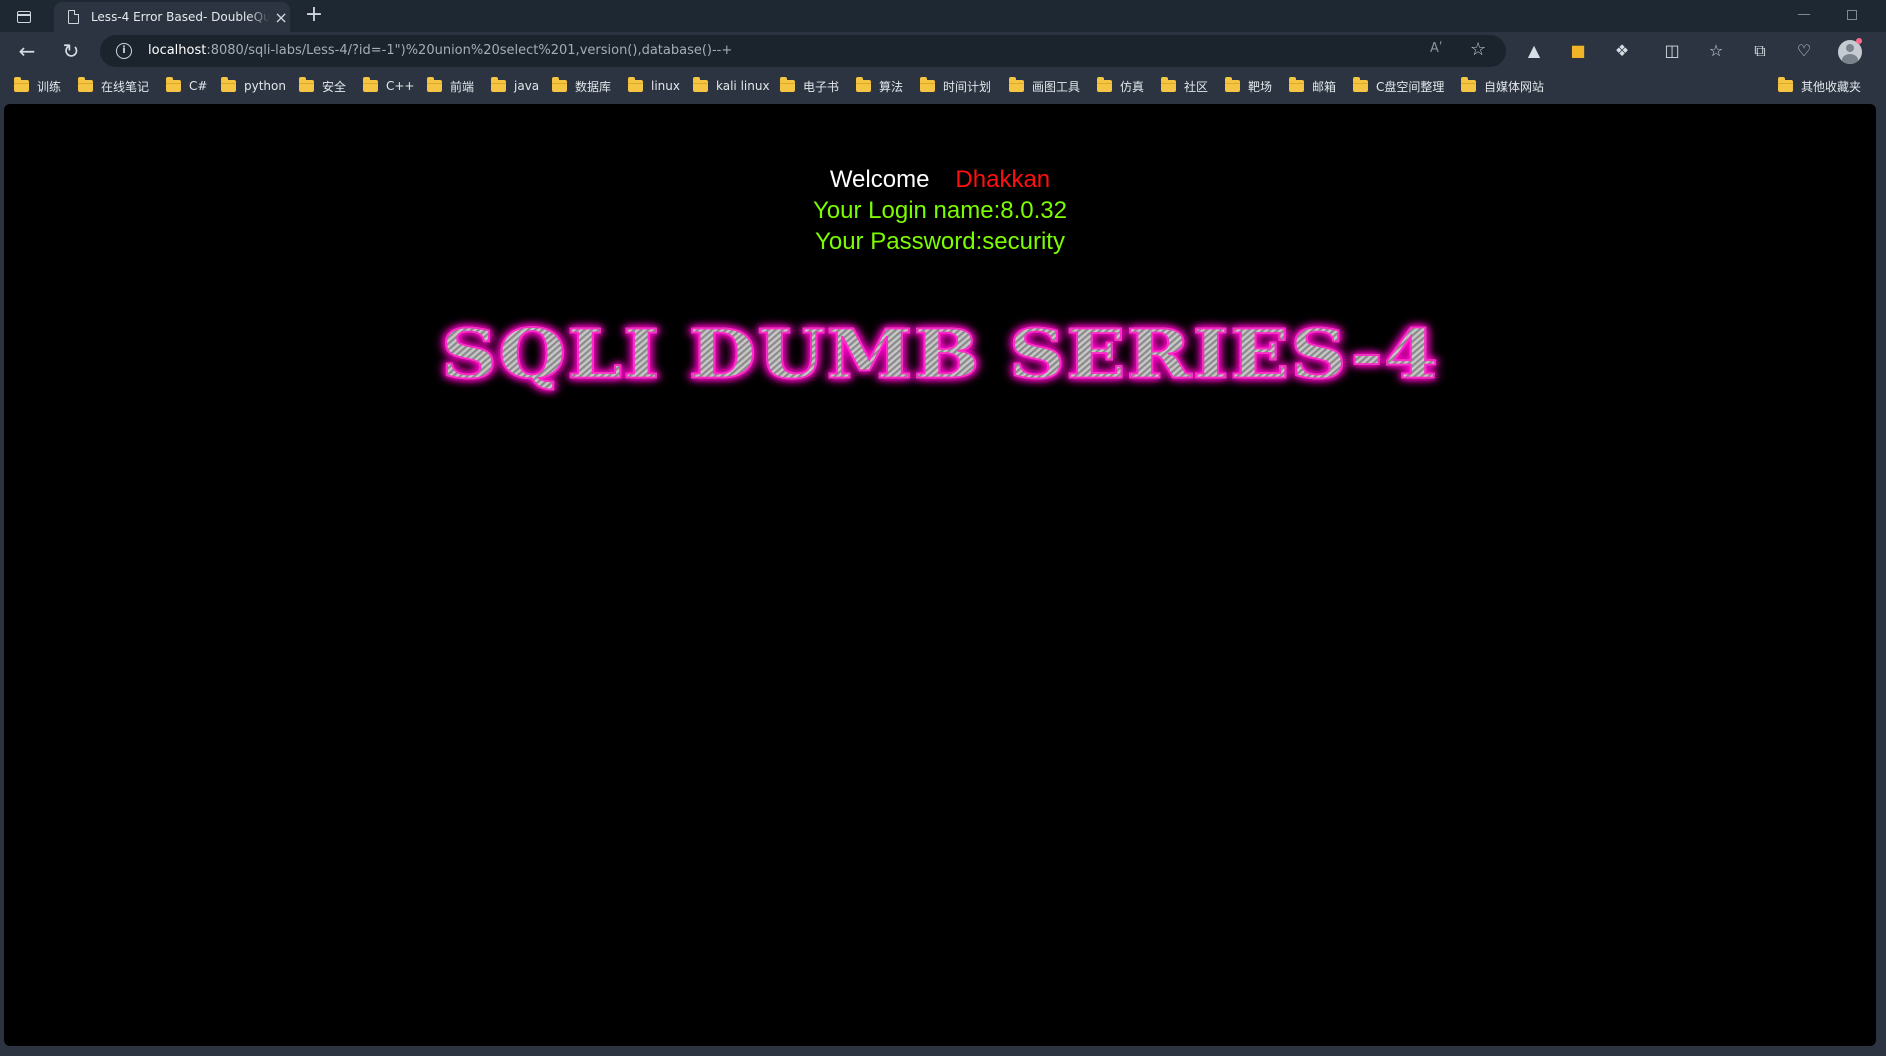 Image resolution: width=1886 pixels, height=1056 pixels. I want to click on page-icon, so click(73, 17).